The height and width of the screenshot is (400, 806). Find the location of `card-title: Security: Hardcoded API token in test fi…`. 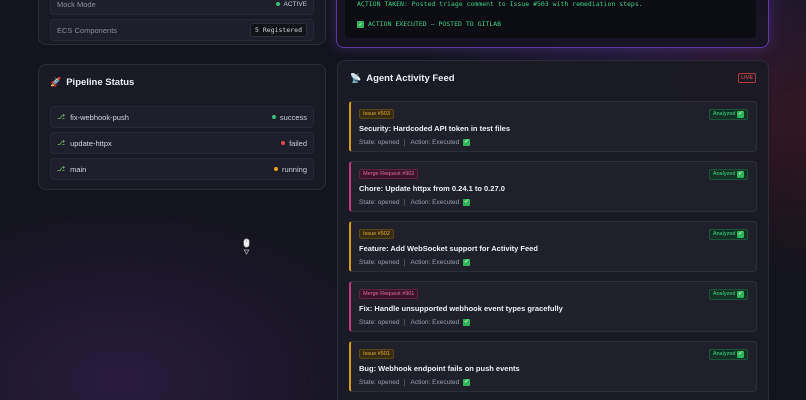

card-title: Security: Hardcoded API token in test fi… is located at coordinates (435, 128).